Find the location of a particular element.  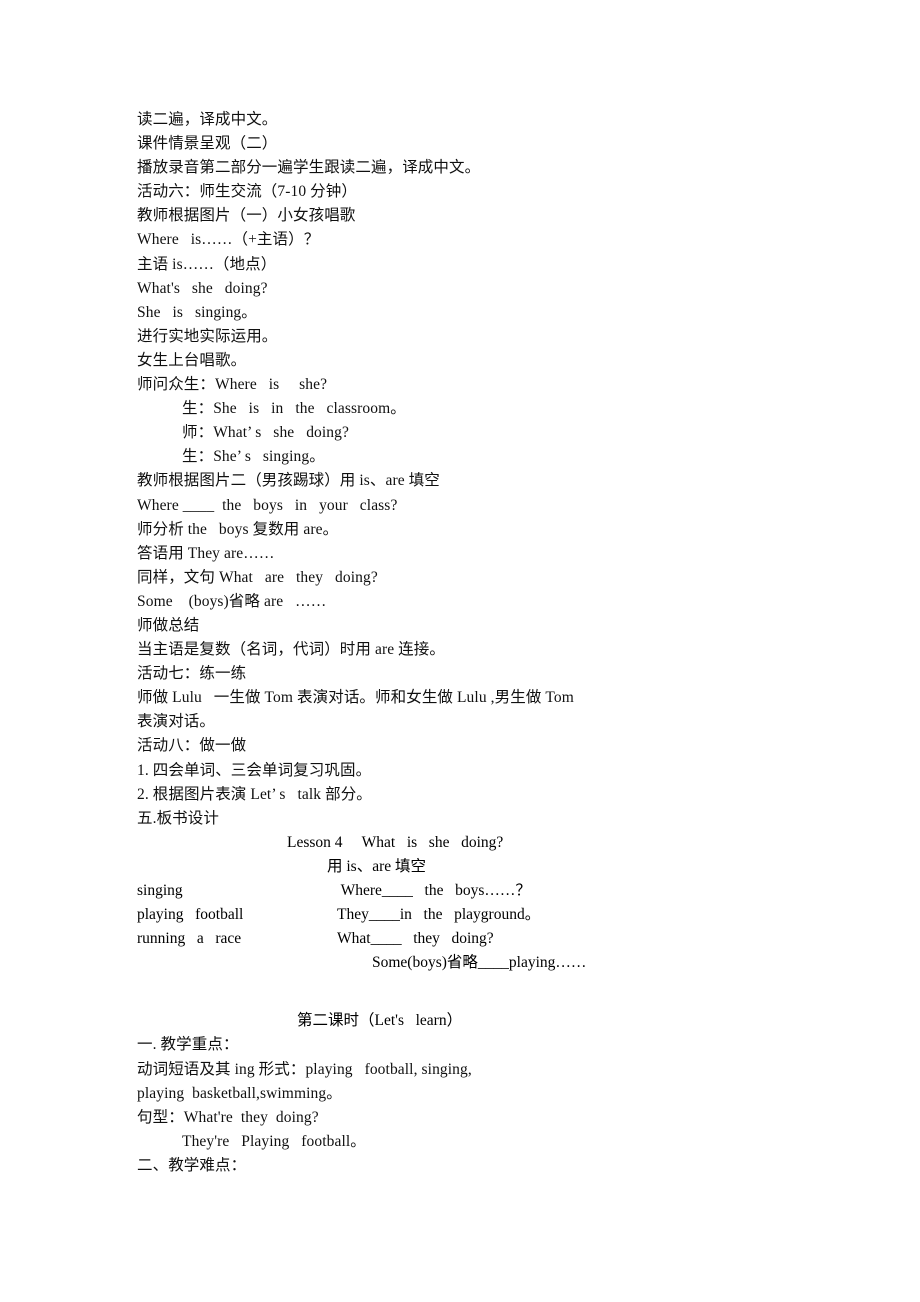

board-row-right: What____ they doing? is located at coordinates (415, 939).